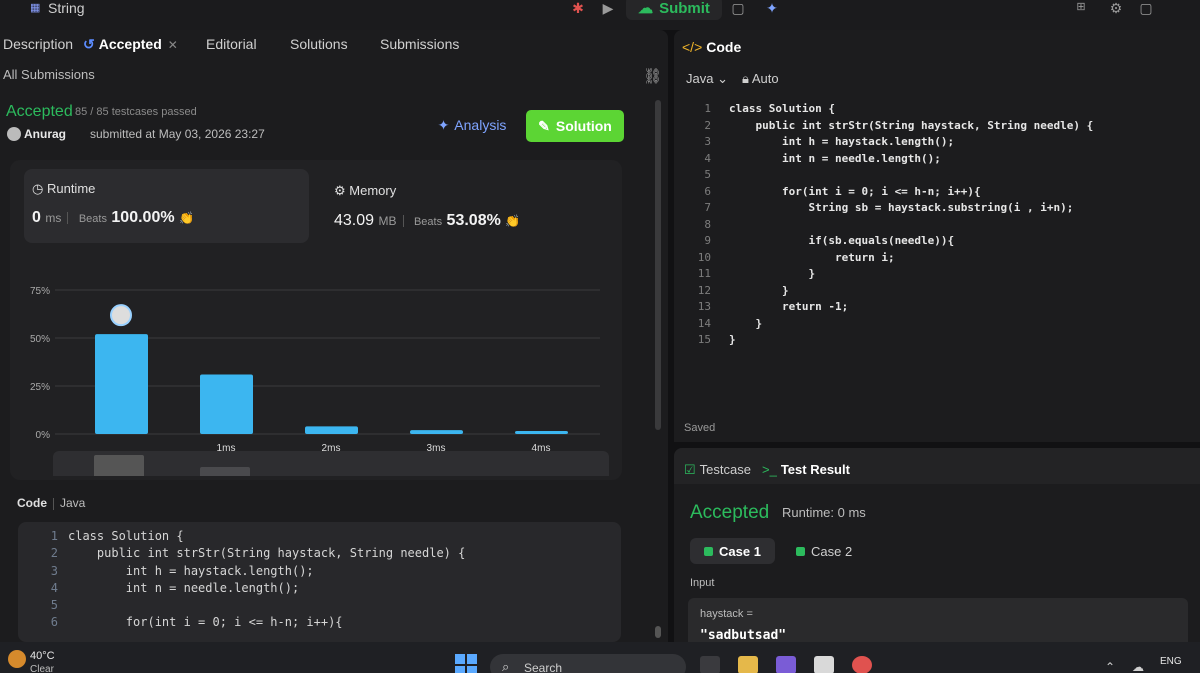 The image size is (1200, 673). What do you see at coordinates (707, 191) in the screenshot?
I see `line-number: 6` at bounding box center [707, 191].